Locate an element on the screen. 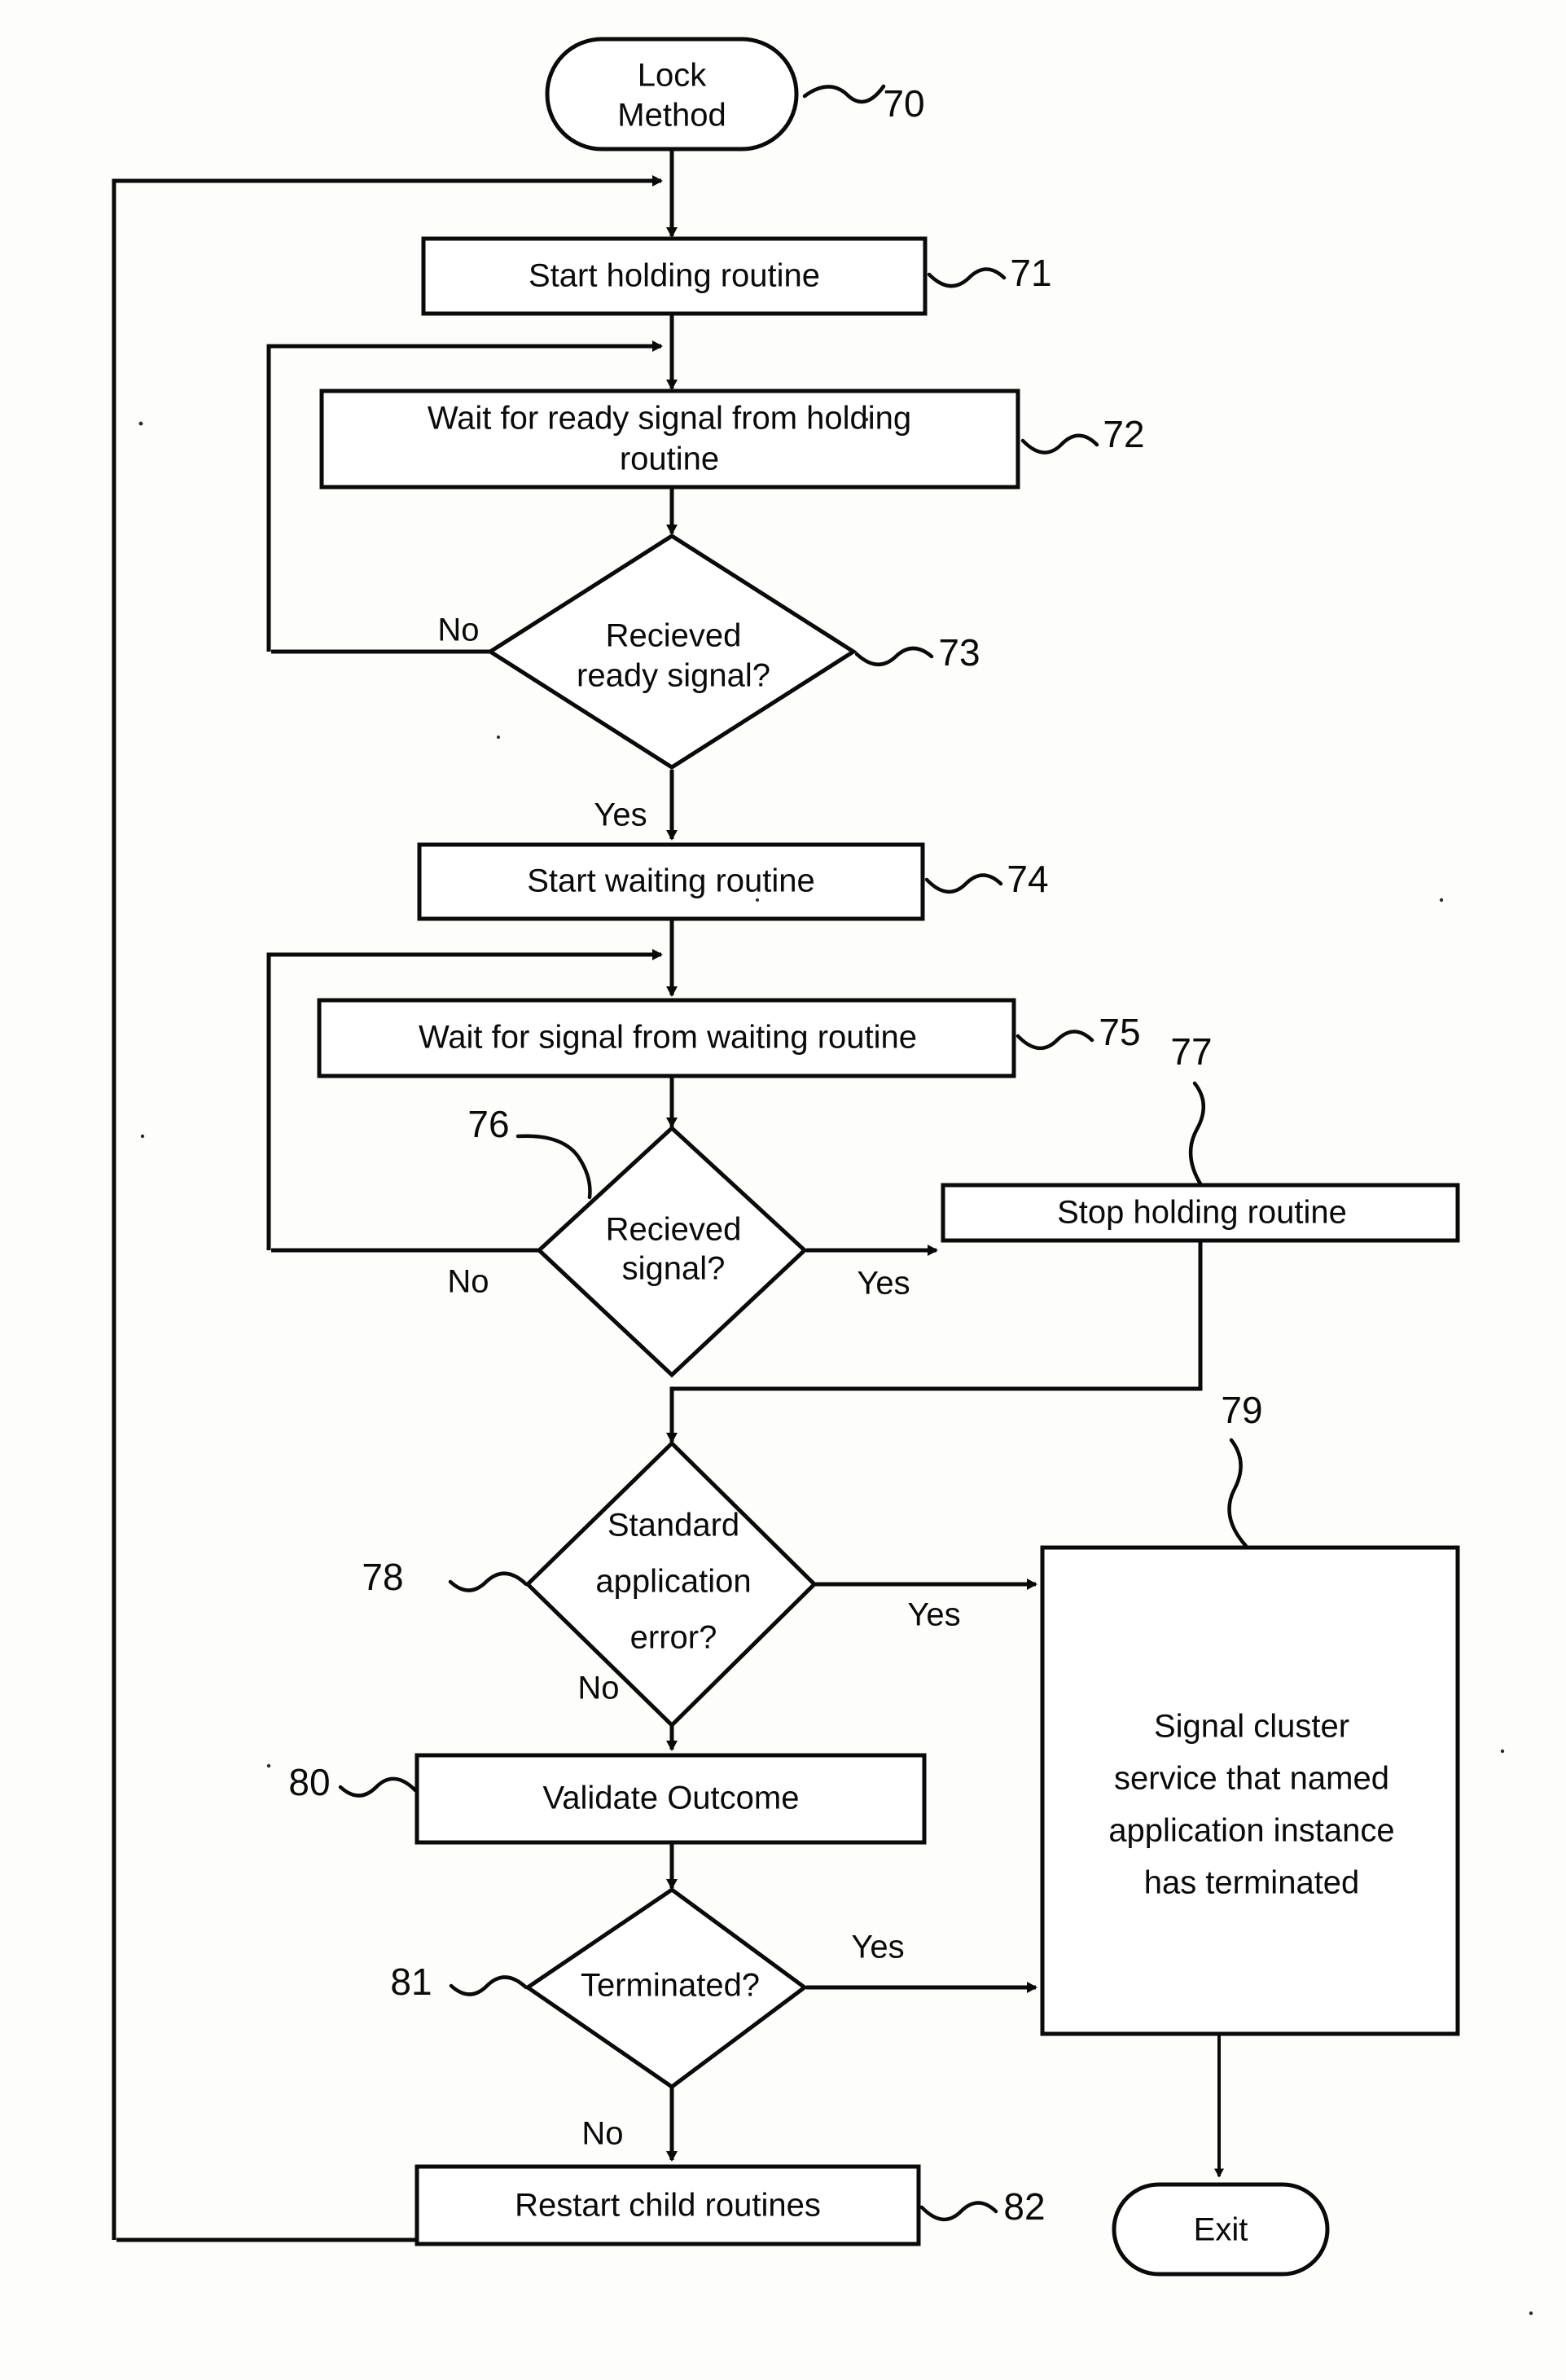 This screenshot has width=1566, height=2380. ref-num-73: 73 is located at coordinates (959, 652).